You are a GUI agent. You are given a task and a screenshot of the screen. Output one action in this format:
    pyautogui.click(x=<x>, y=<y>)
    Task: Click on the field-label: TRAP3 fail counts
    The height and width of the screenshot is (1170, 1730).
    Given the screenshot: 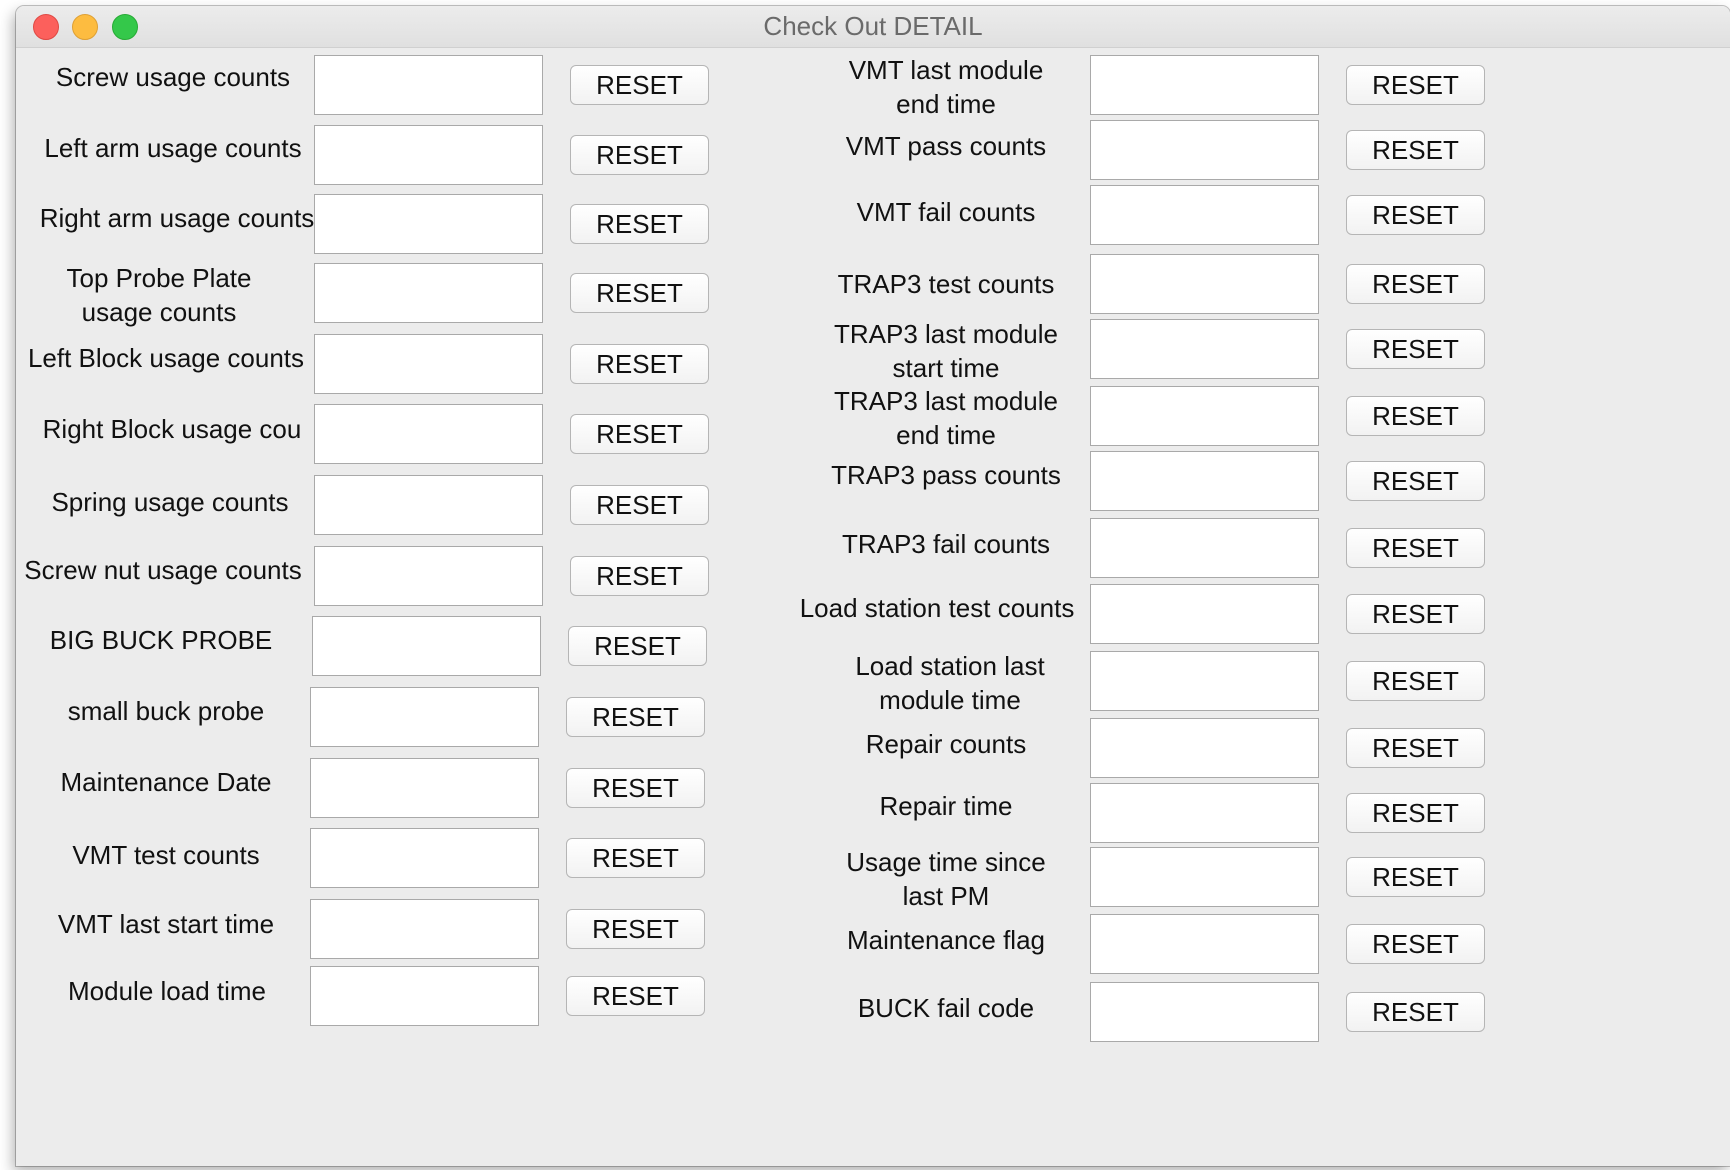 What is the action you would take?
    pyautogui.click(x=946, y=544)
    